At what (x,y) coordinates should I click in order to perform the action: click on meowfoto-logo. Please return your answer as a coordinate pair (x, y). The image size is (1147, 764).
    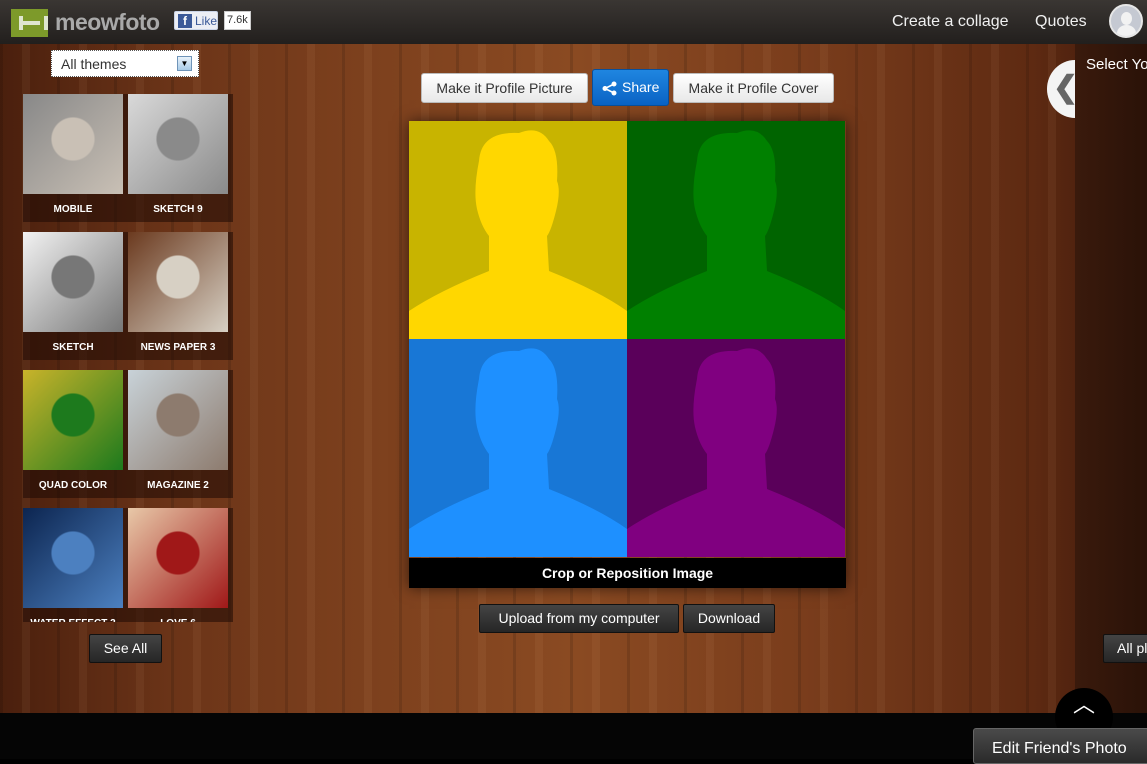
    Looking at the image, I should click on (29, 23).